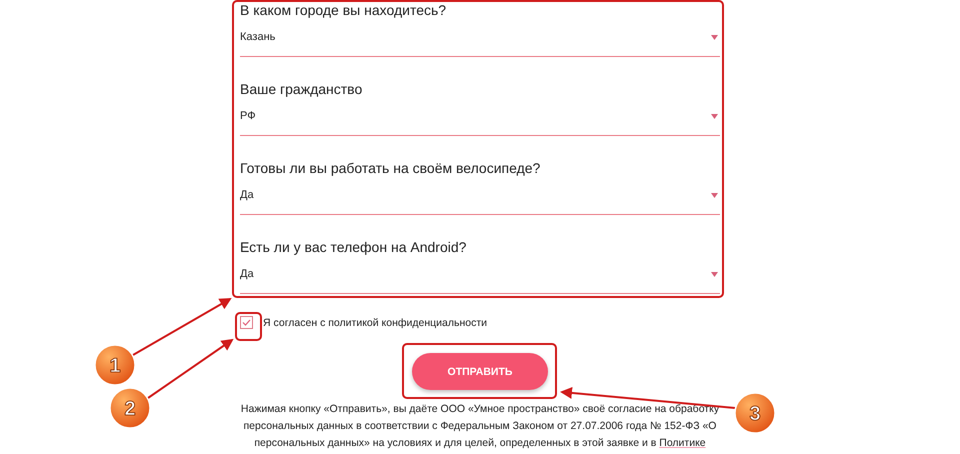 This screenshot has height=454, width=960. I want to click on select-field: Готовы ли вы работать на своём велосипеде? Да, so click(480, 186).